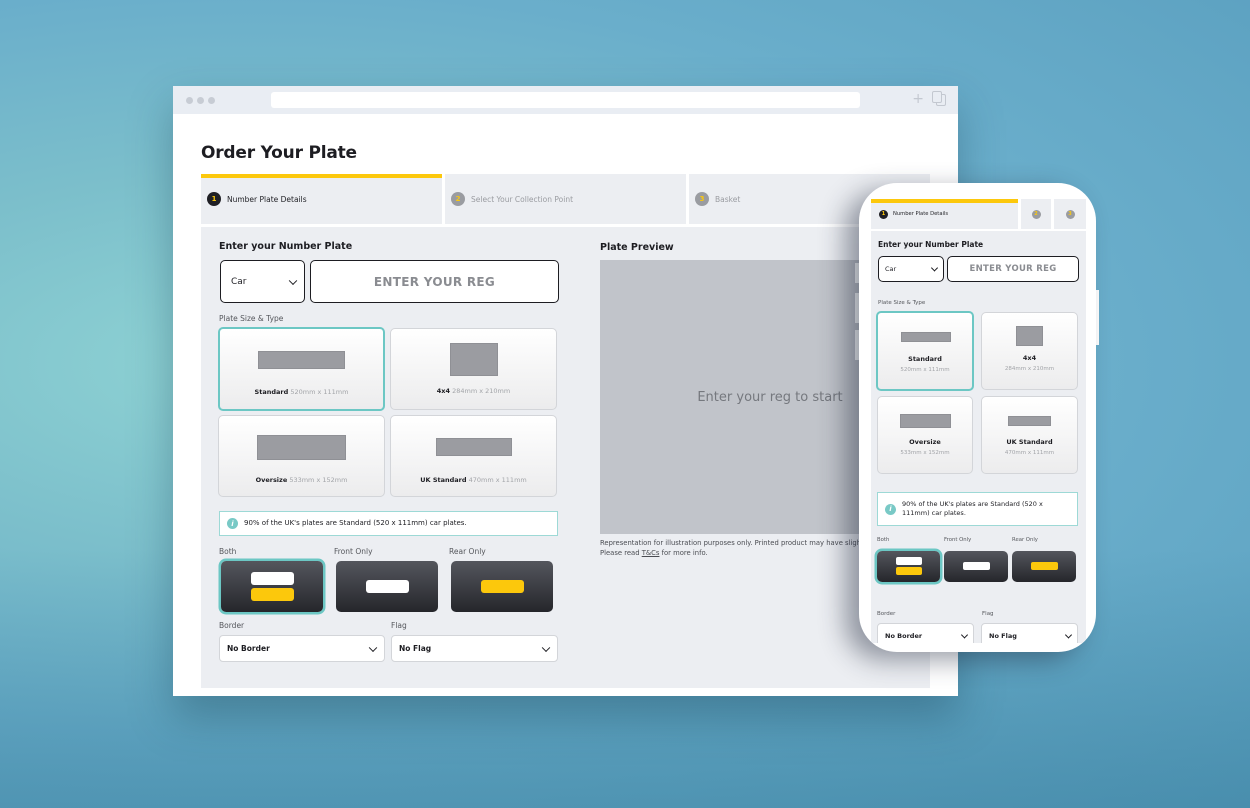 The height and width of the screenshot is (808, 1250). Describe the element at coordinates (621, 553) in the screenshot. I see `disclaimer-text: Please read` at that location.